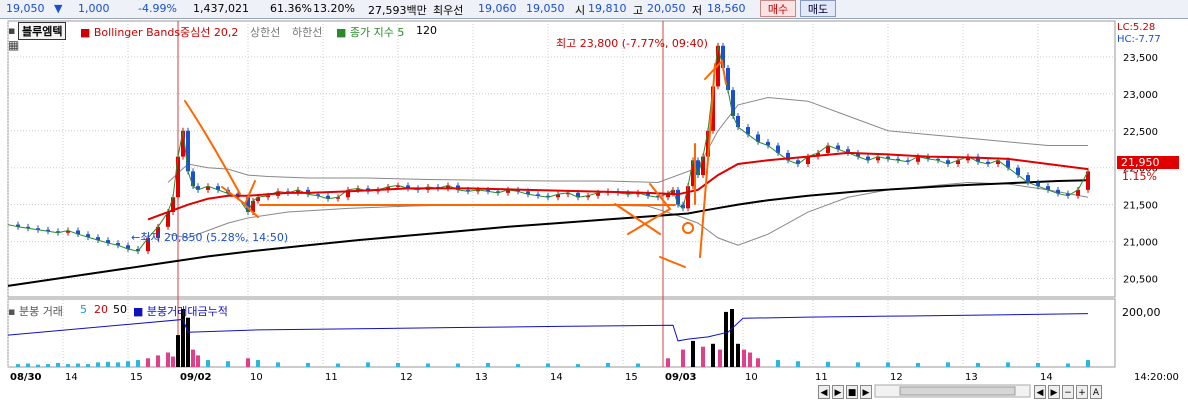 The width and height of the screenshot is (1188, 403). Describe the element at coordinates (1136, 27) in the screenshot. I see `lc-label: LC:5.28` at that location.